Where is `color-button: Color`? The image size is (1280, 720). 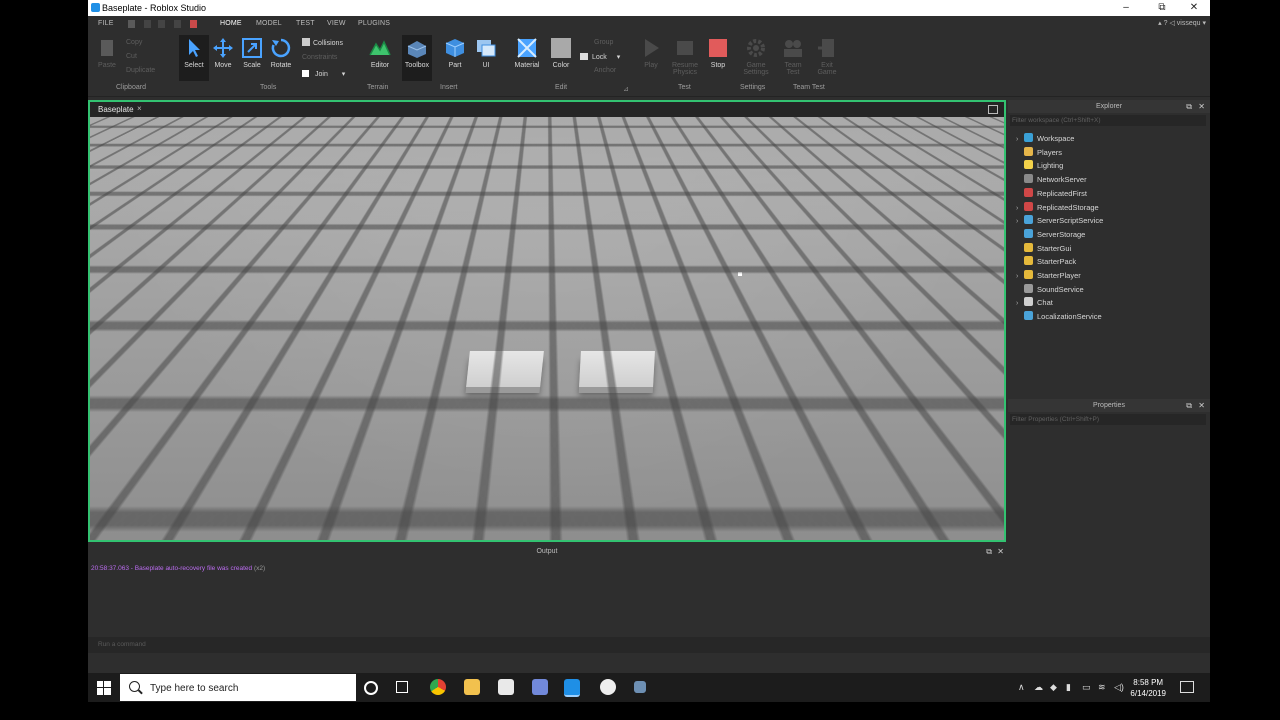
color-button: Color is located at coordinates (561, 58).